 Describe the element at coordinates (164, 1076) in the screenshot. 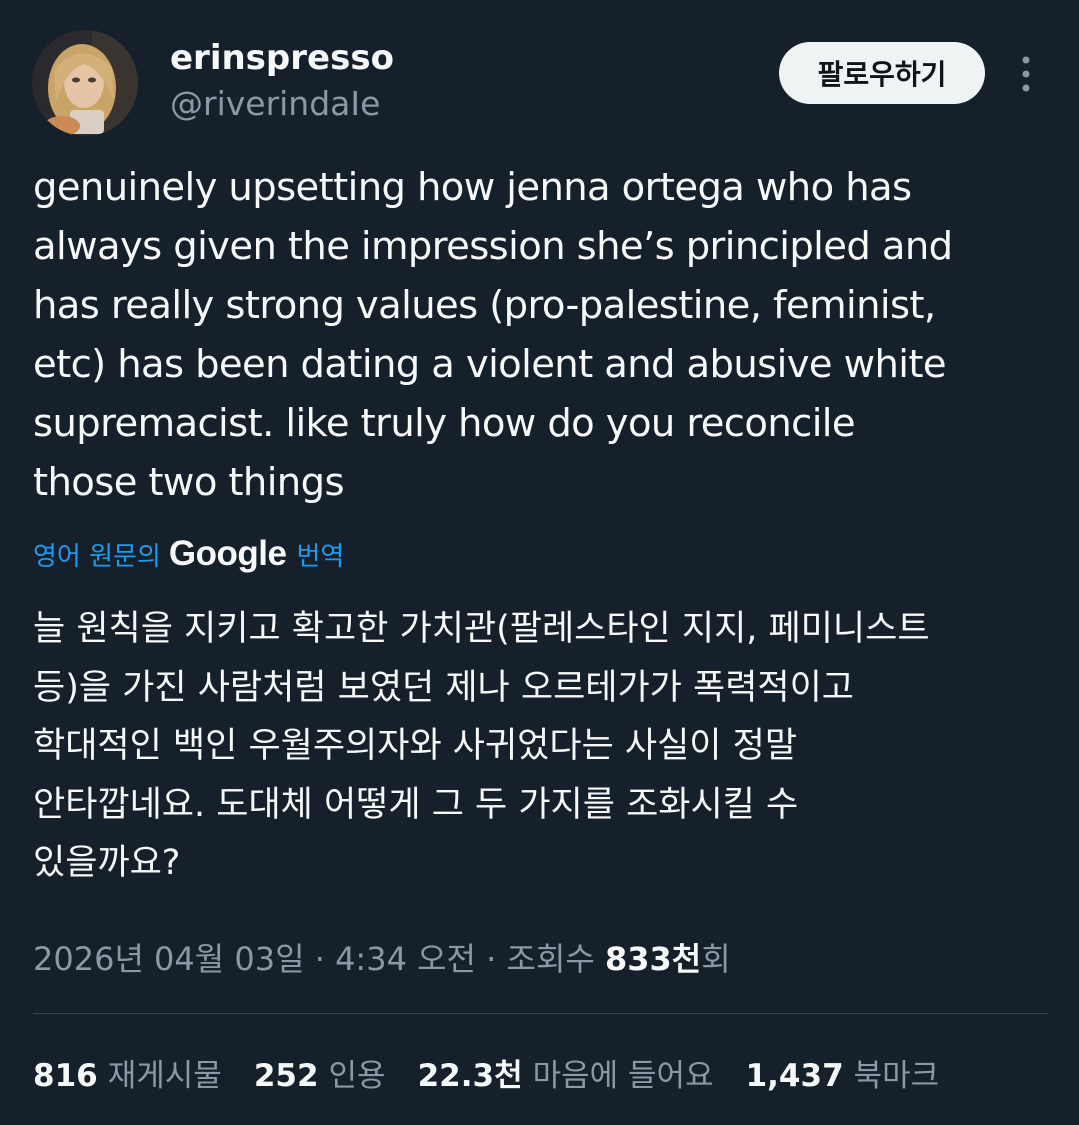

I see `reposts-label: 재게시물` at that location.